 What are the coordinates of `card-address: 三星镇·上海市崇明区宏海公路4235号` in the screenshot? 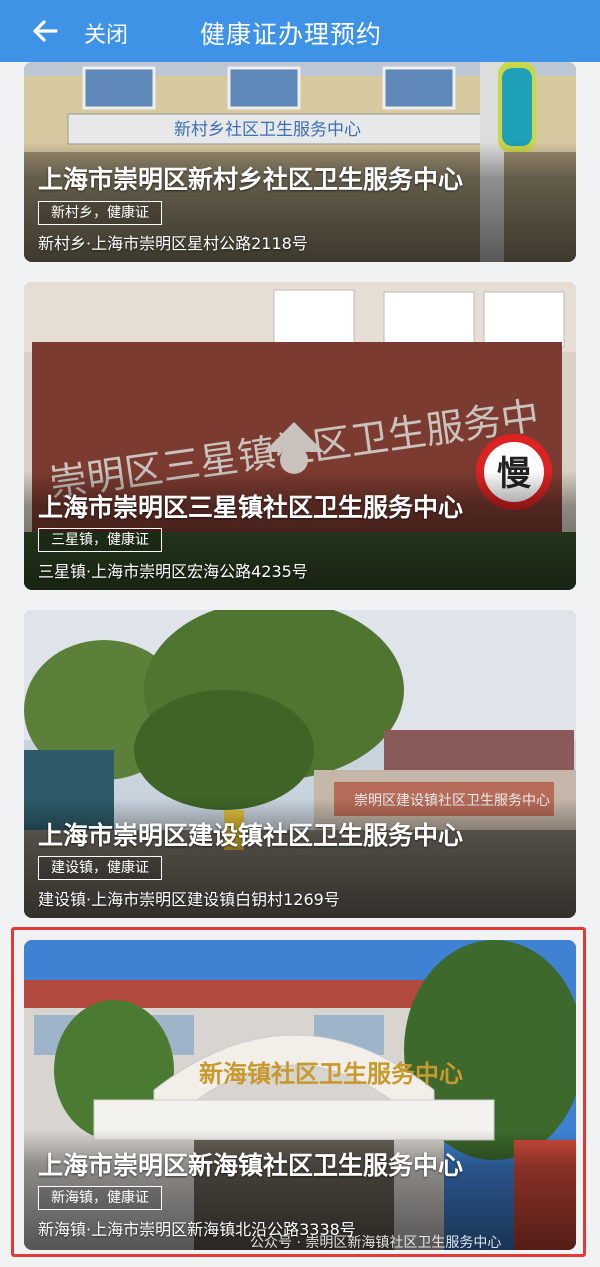 It's located at (173, 571).